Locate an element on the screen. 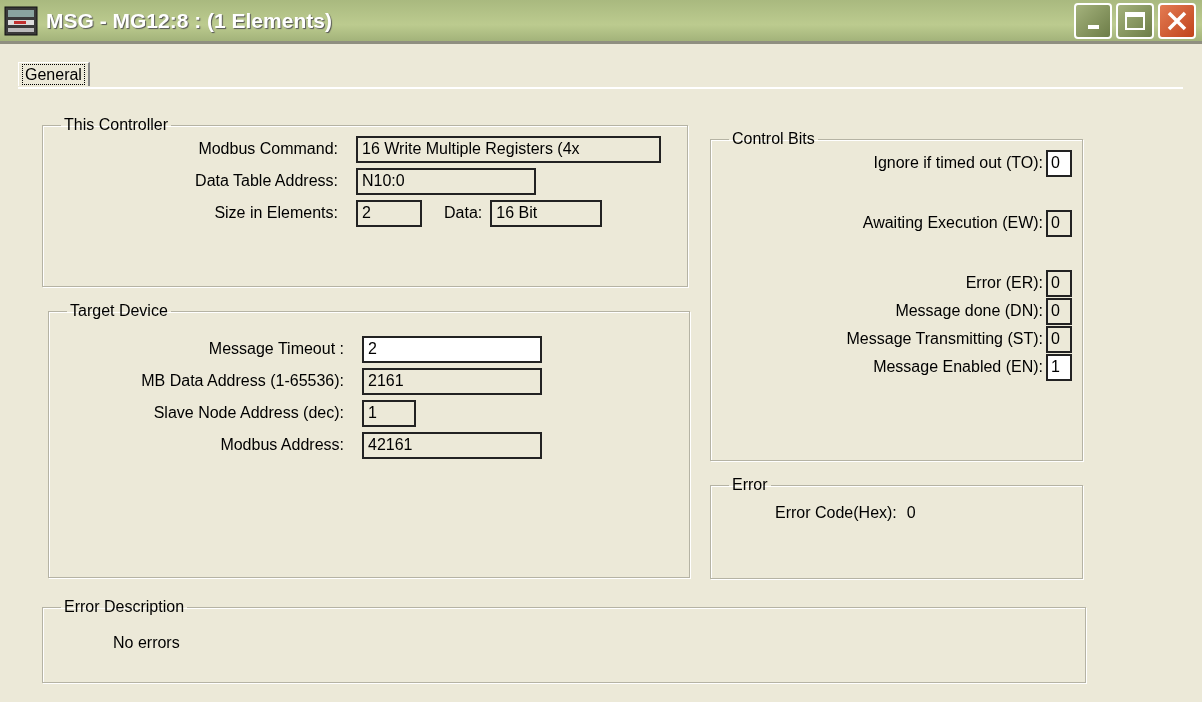 This screenshot has width=1202, height=702. field-label: MB Data Address (1-65536): is located at coordinates (242, 381).